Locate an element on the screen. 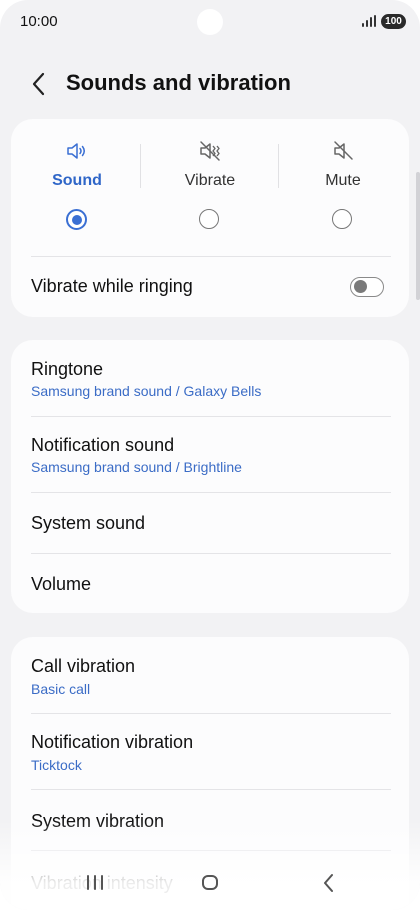 The image size is (420, 910). divider is located at coordinates (140, 166).